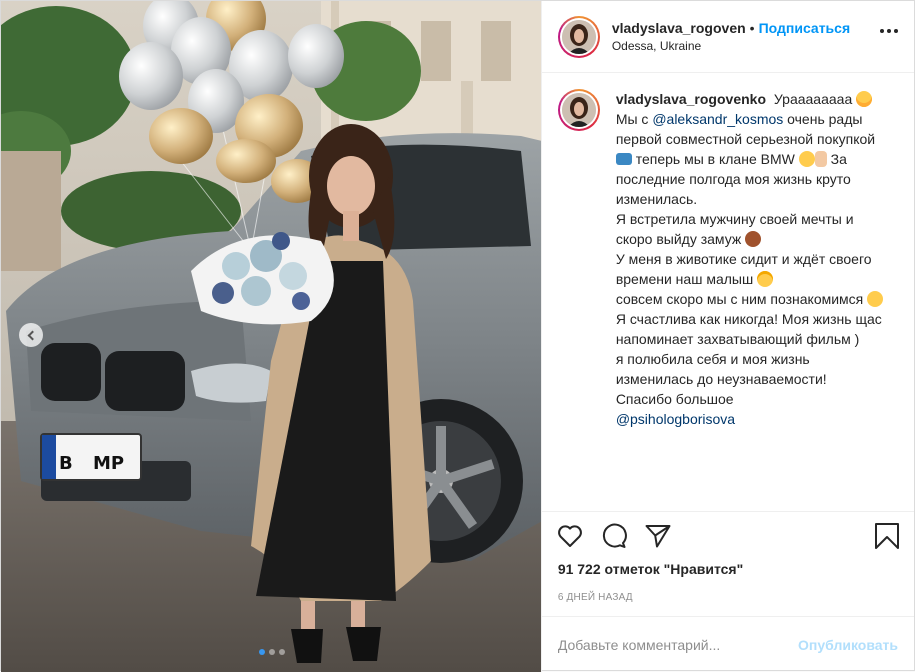  I want to click on more-options-icon, so click(889, 31).